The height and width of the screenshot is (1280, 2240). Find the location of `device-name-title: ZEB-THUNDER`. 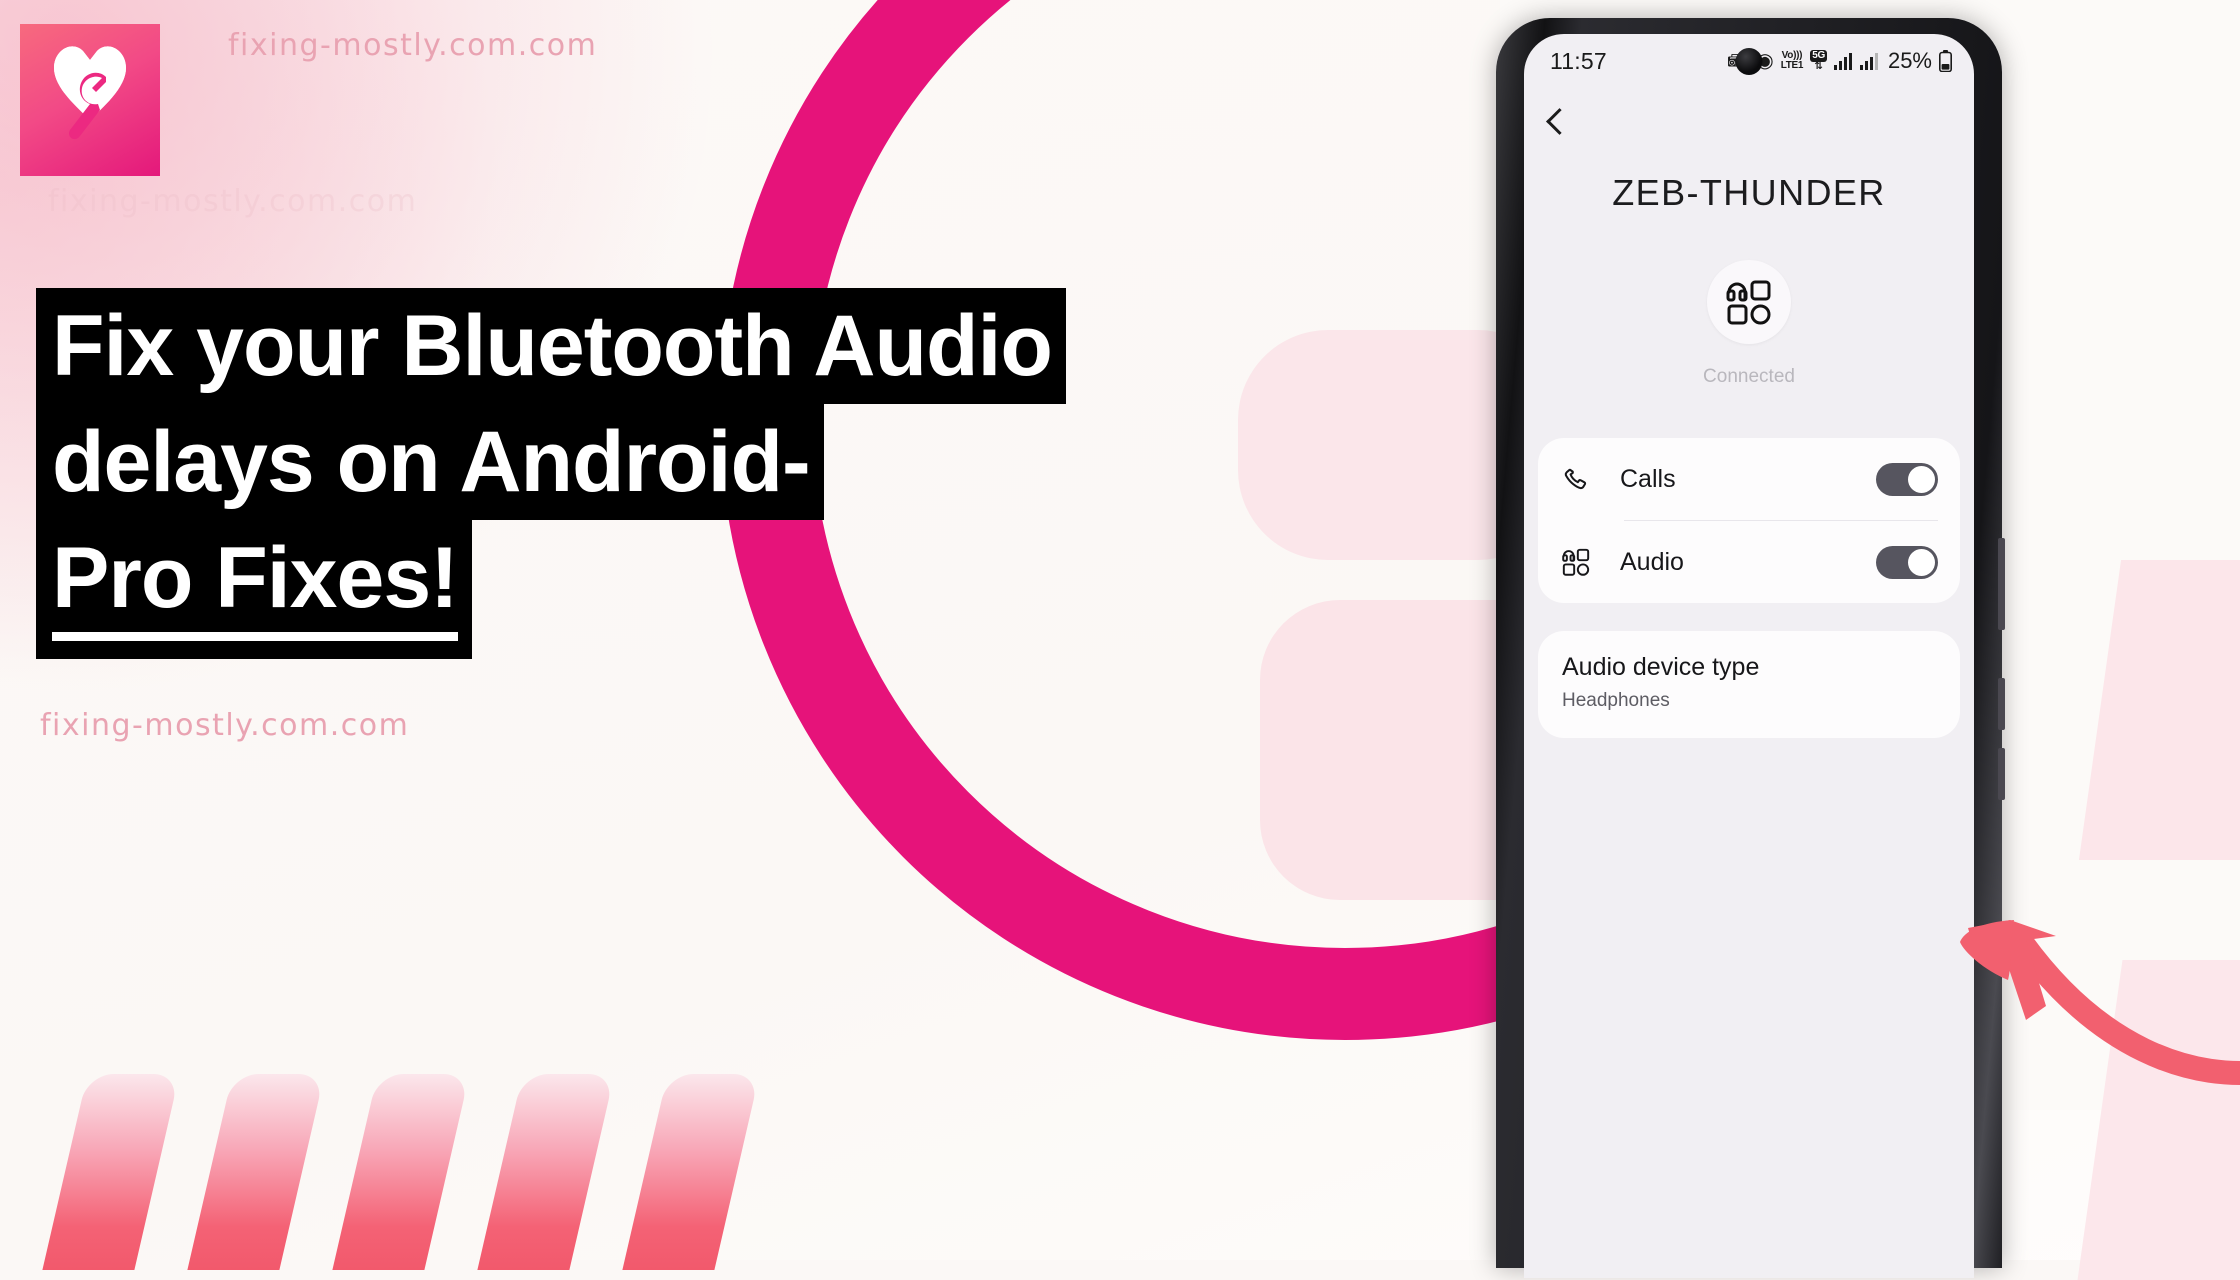

device-name-title: ZEB-THUNDER is located at coordinates (1749, 192).